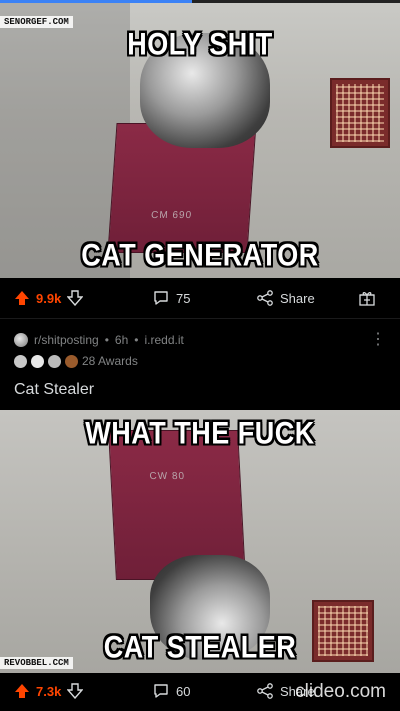 The height and width of the screenshot is (711, 400). What do you see at coordinates (200, 255) in the screenshot?
I see `meme-bottom-text: CAT GENERATOR` at bounding box center [200, 255].